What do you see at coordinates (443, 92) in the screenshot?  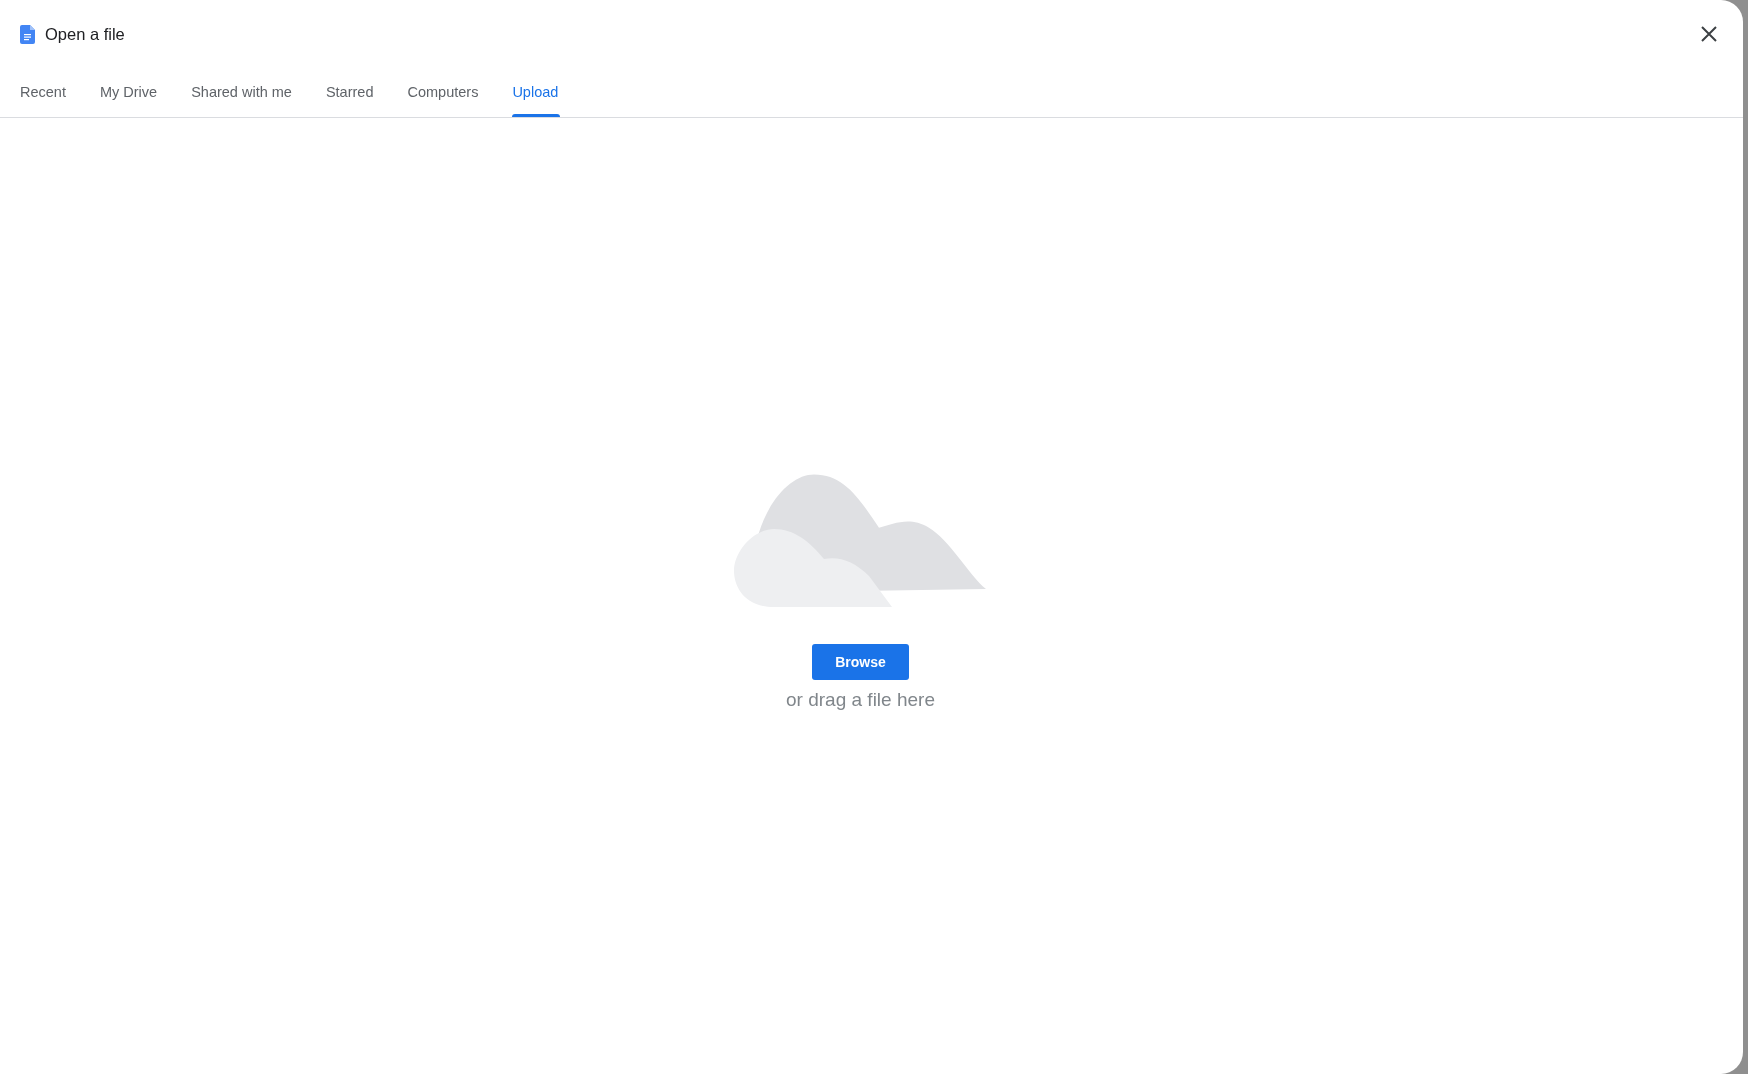 I see `tab: Computers` at bounding box center [443, 92].